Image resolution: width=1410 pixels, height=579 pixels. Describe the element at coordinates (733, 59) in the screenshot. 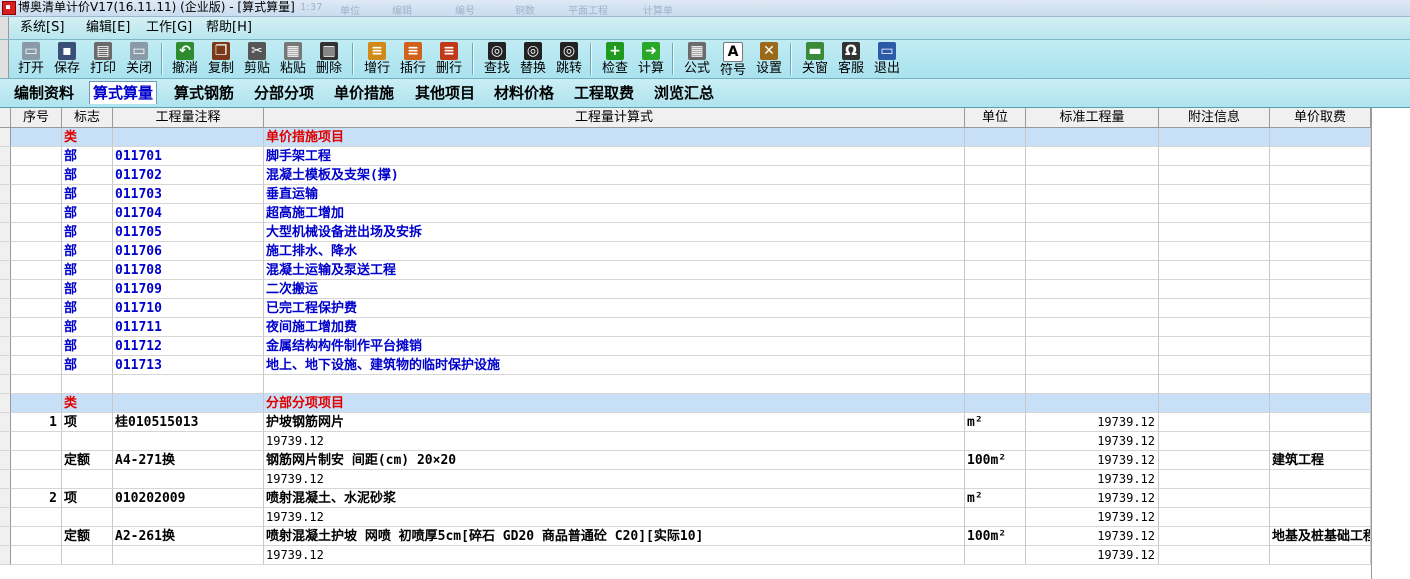

I see `toolbar-button-18: A 符号` at that location.